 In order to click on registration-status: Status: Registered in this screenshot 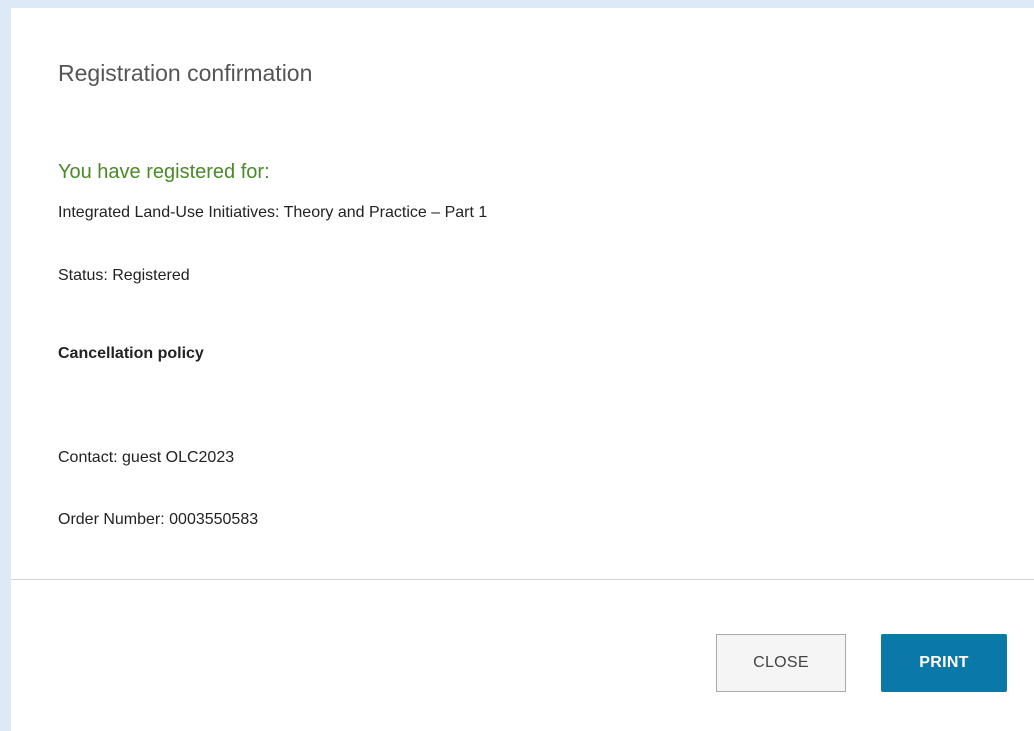, I will do `click(124, 275)`.